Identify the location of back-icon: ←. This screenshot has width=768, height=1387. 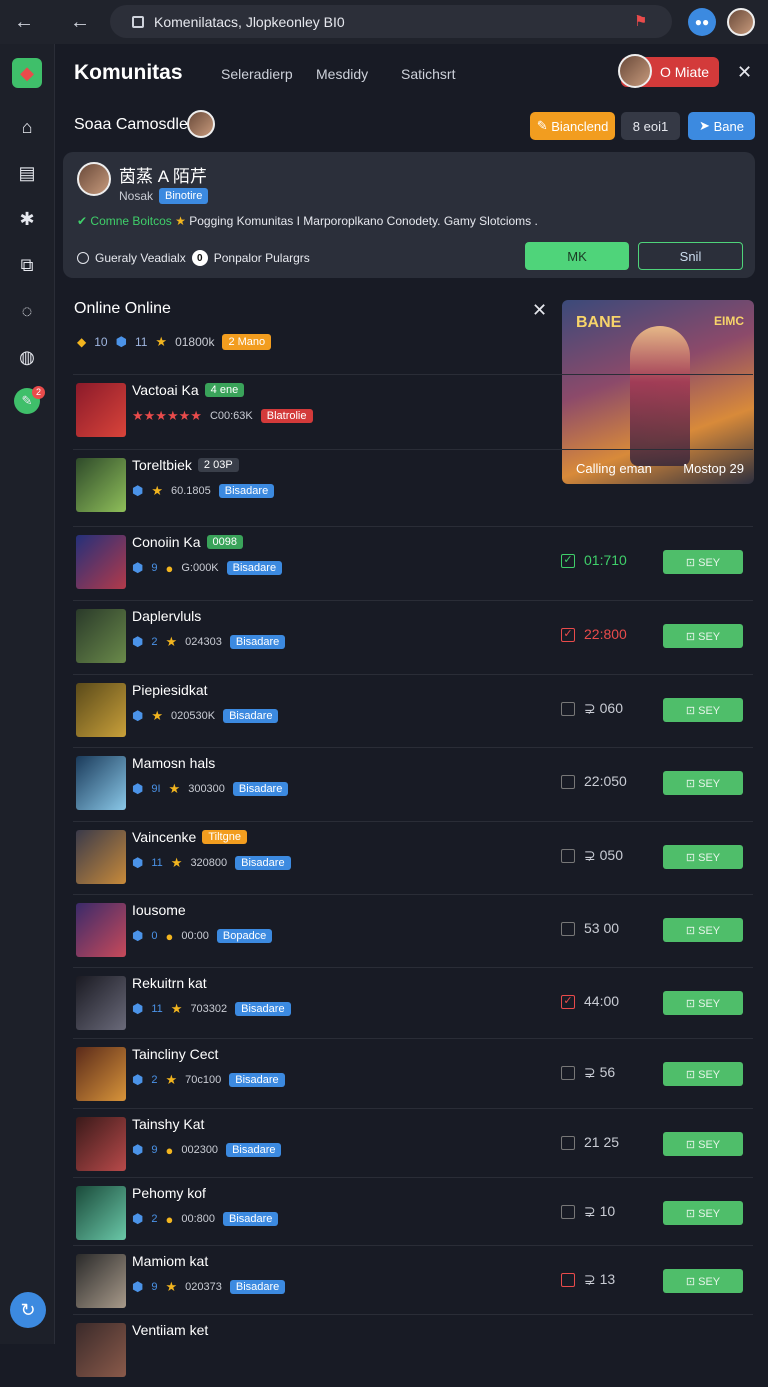
(24, 22).